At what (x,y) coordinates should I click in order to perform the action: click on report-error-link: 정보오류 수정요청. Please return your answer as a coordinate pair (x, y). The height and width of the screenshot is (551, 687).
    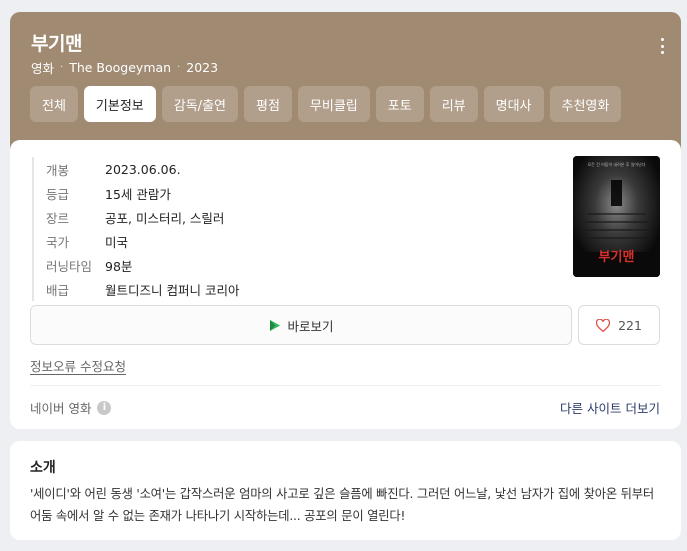
    Looking at the image, I should click on (78, 365).